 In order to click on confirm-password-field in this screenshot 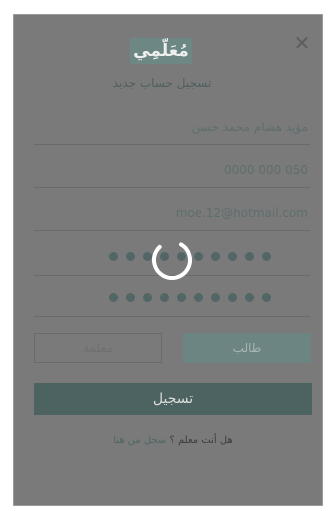, I will do `click(172, 299)`.